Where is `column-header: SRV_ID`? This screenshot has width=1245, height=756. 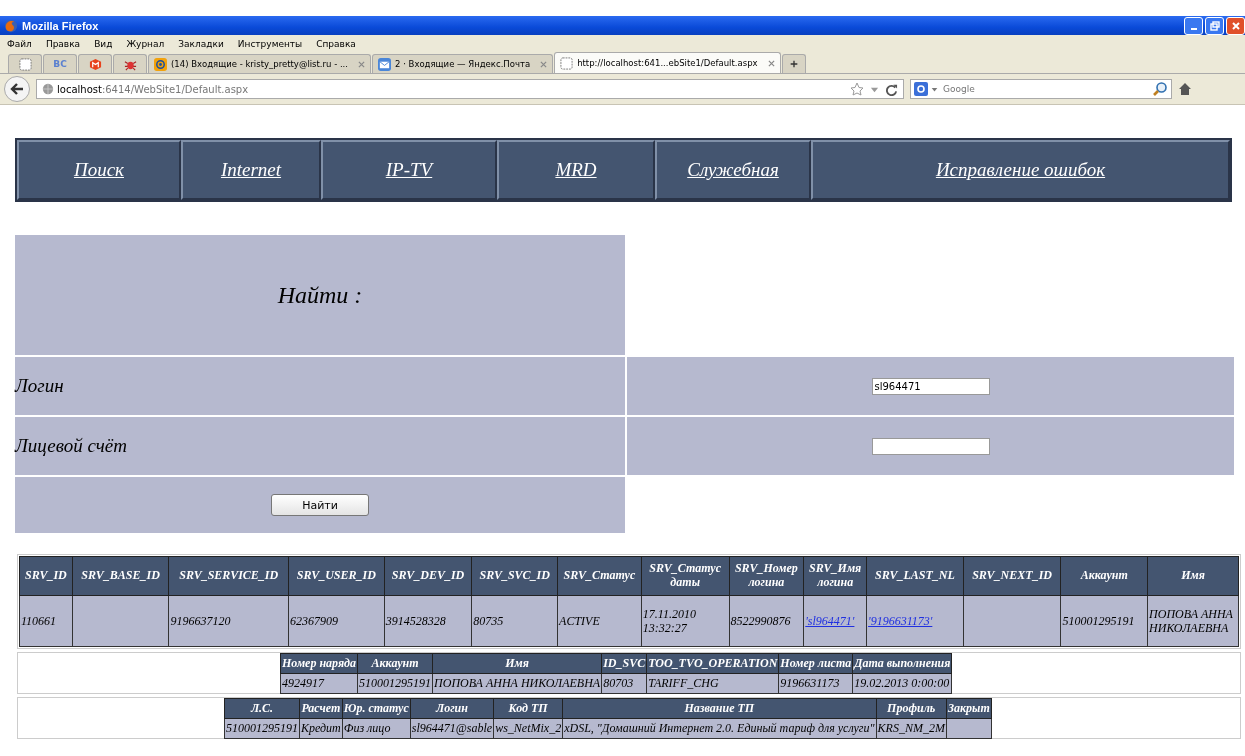 column-header: SRV_ID is located at coordinates (46, 576).